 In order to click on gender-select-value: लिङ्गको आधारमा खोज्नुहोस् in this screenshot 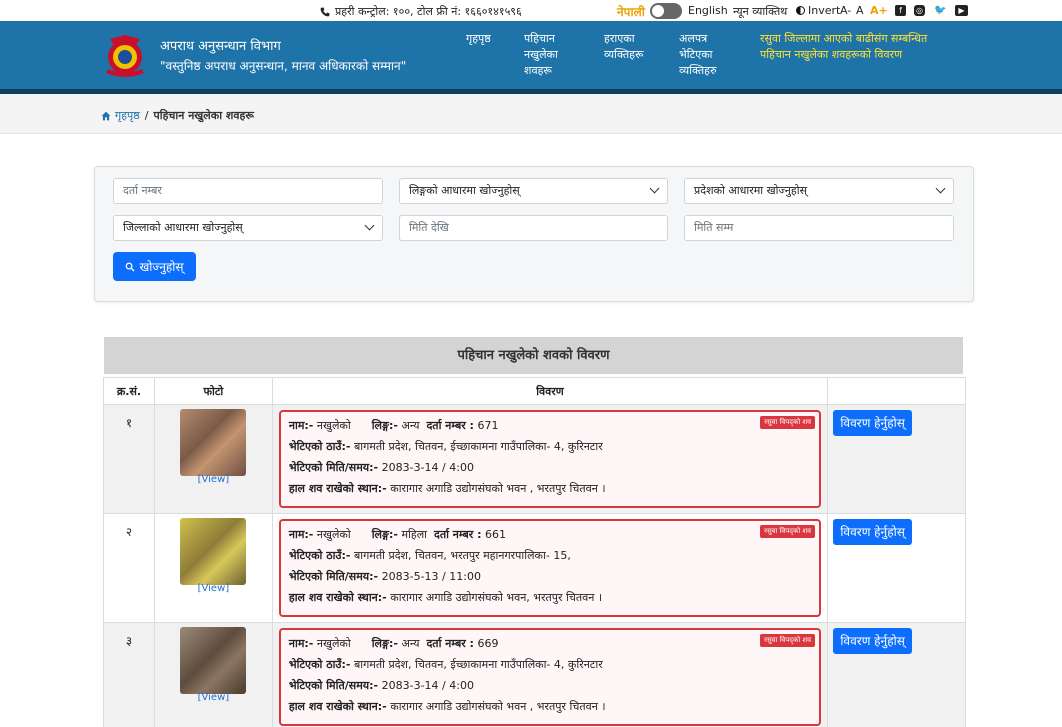, I will do `click(464, 190)`.